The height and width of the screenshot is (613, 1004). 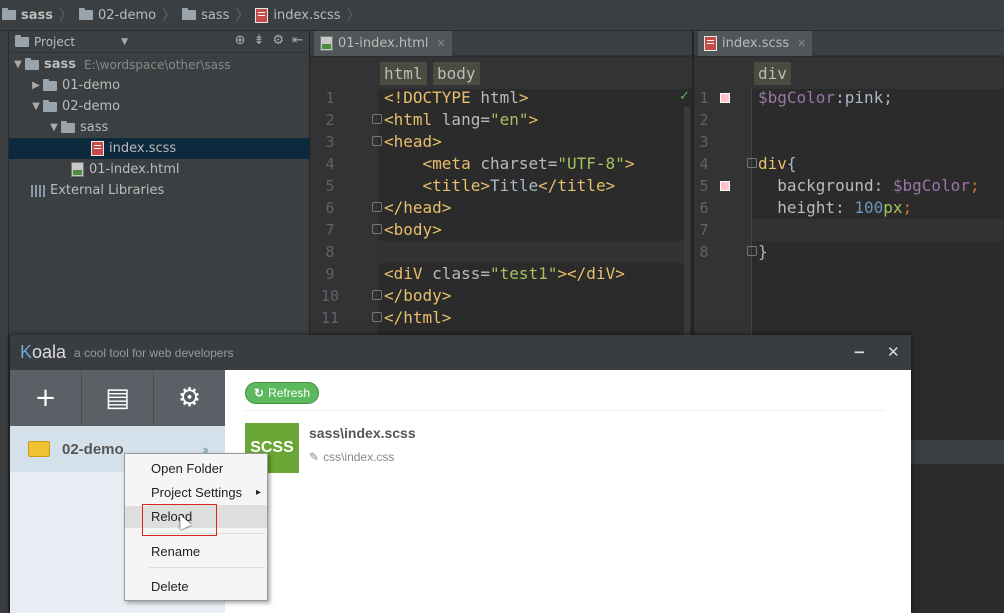 I want to click on koala-logo: Koala, so click(x=43, y=352).